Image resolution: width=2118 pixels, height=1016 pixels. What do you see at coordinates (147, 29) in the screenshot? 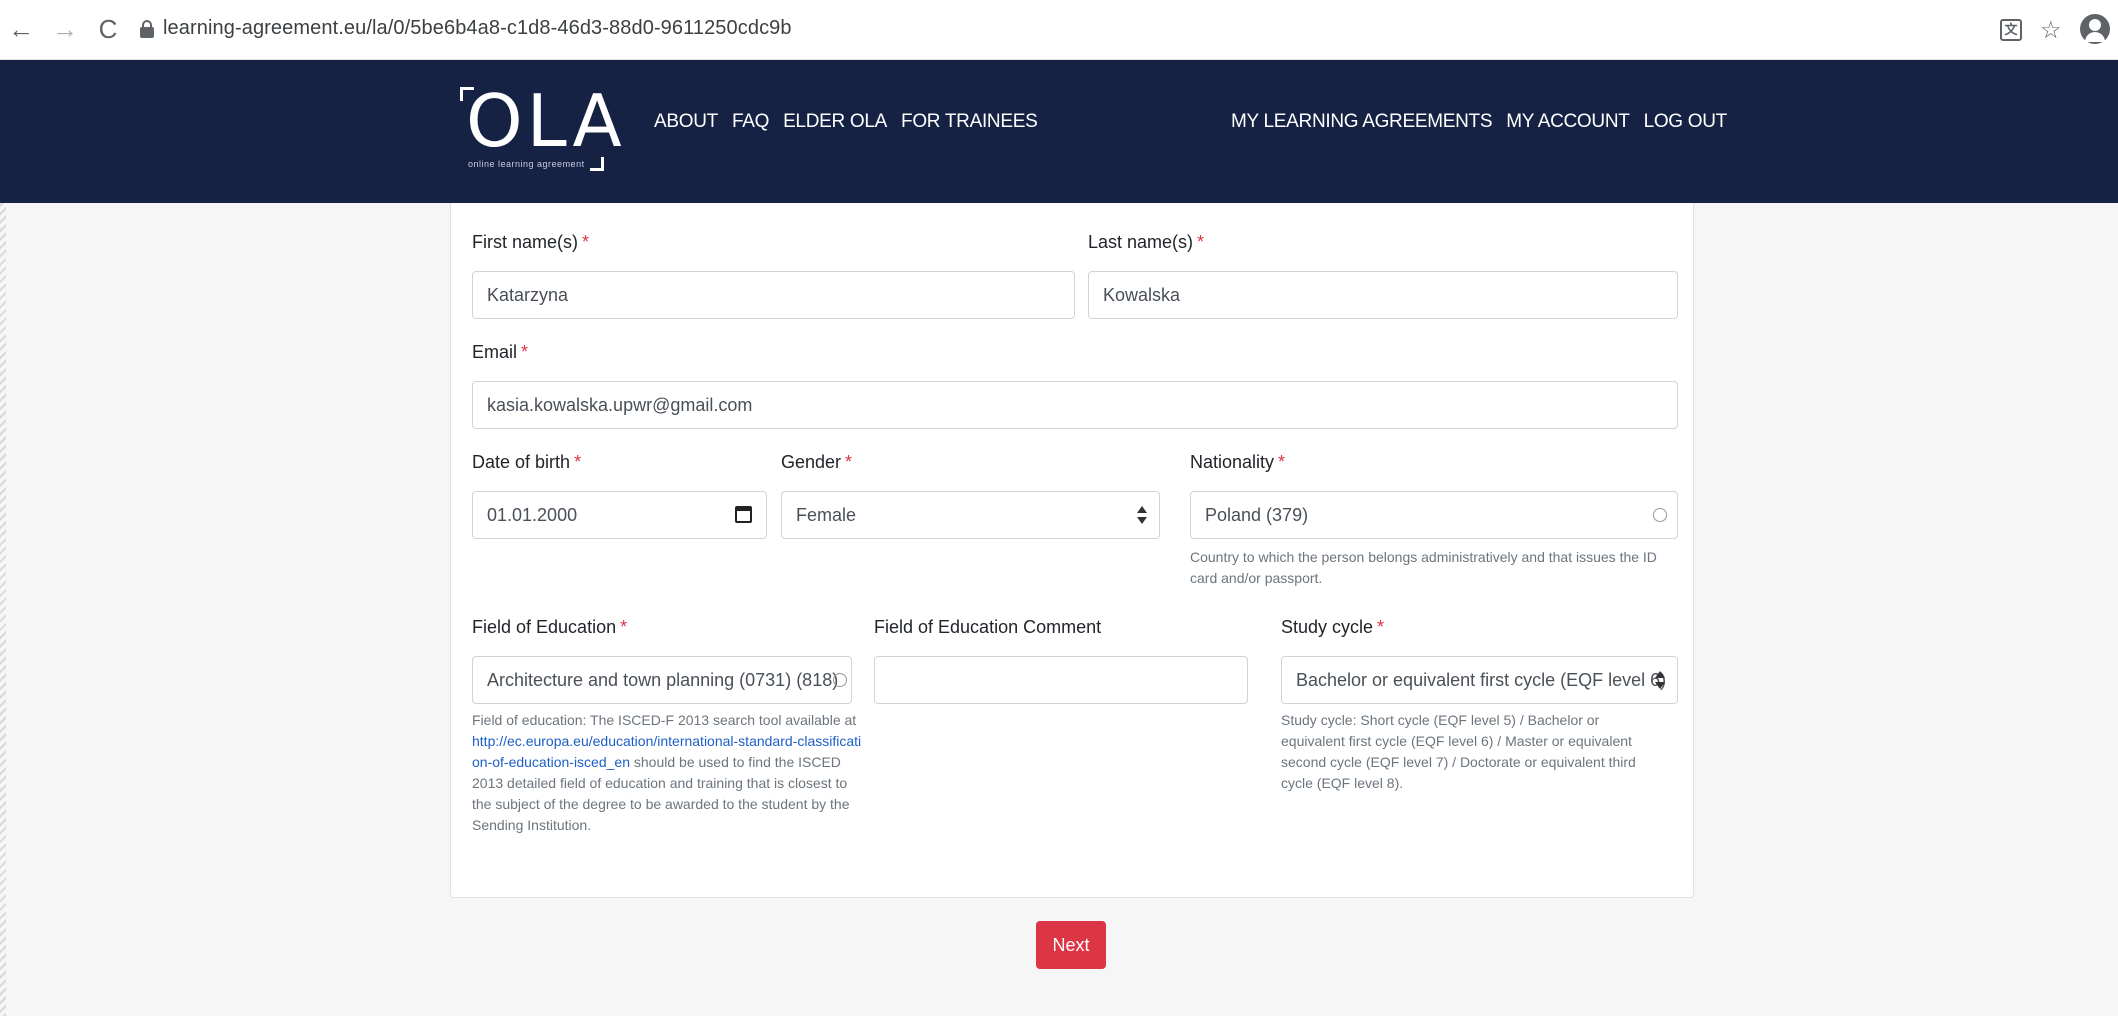
I see `lock-icon` at bounding box center [147, 29].